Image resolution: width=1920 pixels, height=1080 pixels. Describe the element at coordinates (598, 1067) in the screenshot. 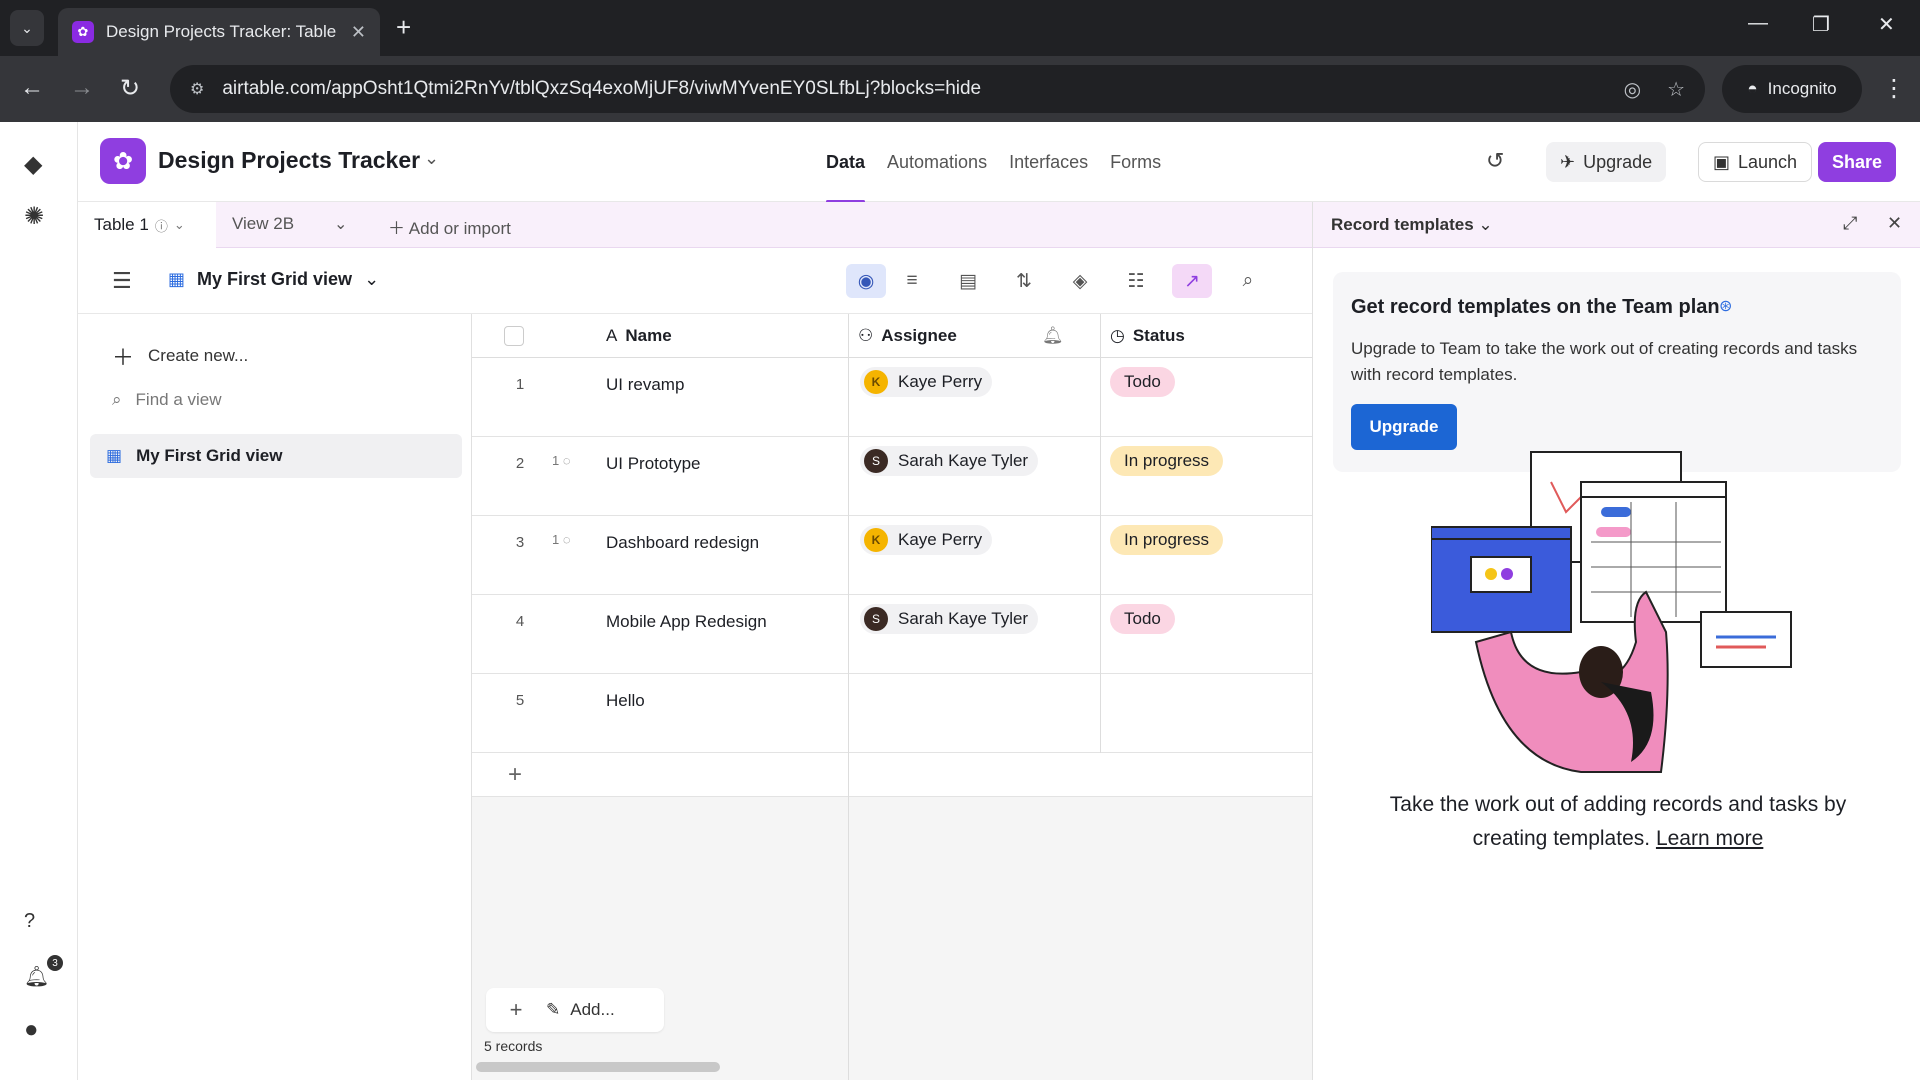

I see `horizontal-scrollbar` at that location.